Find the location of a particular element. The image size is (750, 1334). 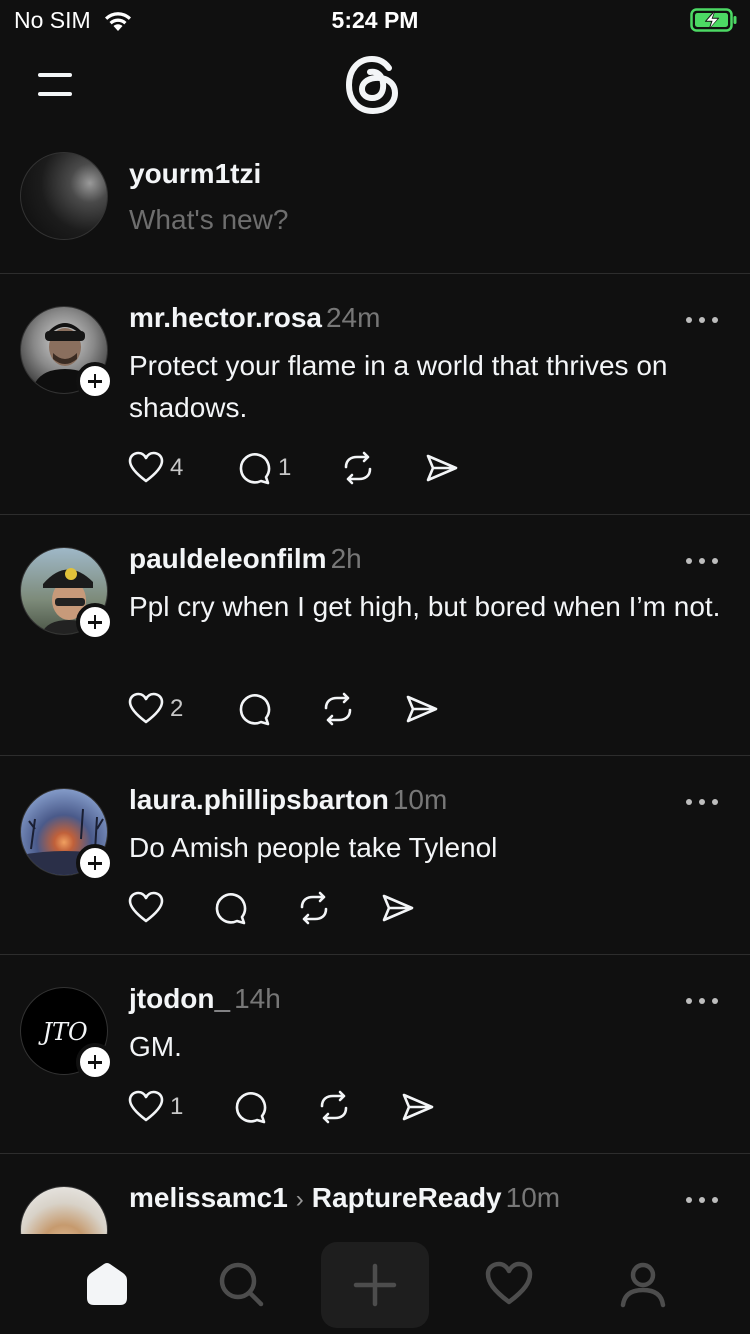

chevron-right-icon: › is located at coordinates (299, 1199).